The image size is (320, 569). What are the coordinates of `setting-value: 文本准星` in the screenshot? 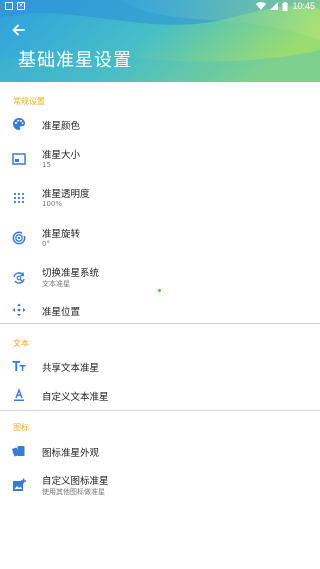 It's located at (56, 284).